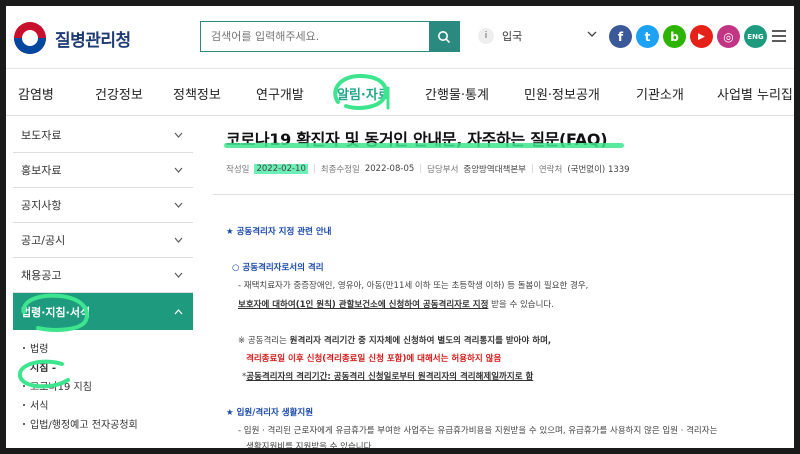 This screenshot has width=800, height=454. What do you see at coordinates (500, 36) in the screenshot?
I see `language-select: i 입국` at bounding box center [500, 36].